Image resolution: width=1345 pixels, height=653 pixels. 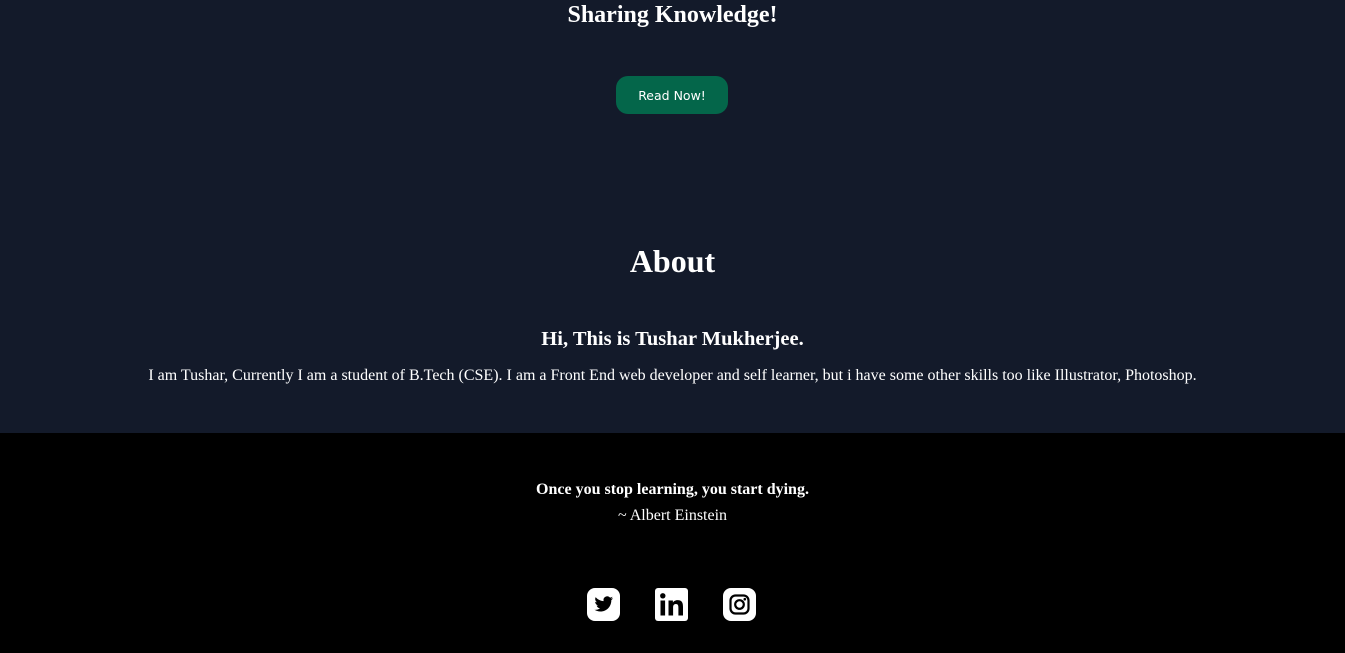 What do you see at coordinates (672, 515) in the screenshot?
I see `quote-author: ~ Albert Einstein` at bounding box center [672, 515].